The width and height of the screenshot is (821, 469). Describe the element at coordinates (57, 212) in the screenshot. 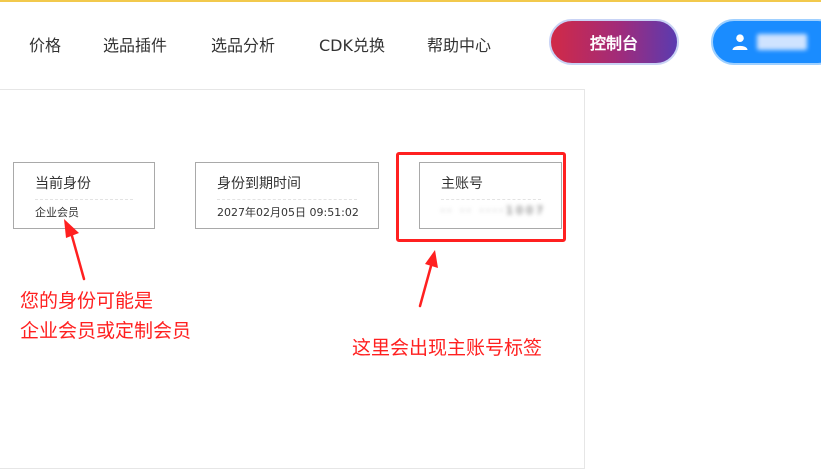

I see `identity-card-value: 企业会员` at that location.